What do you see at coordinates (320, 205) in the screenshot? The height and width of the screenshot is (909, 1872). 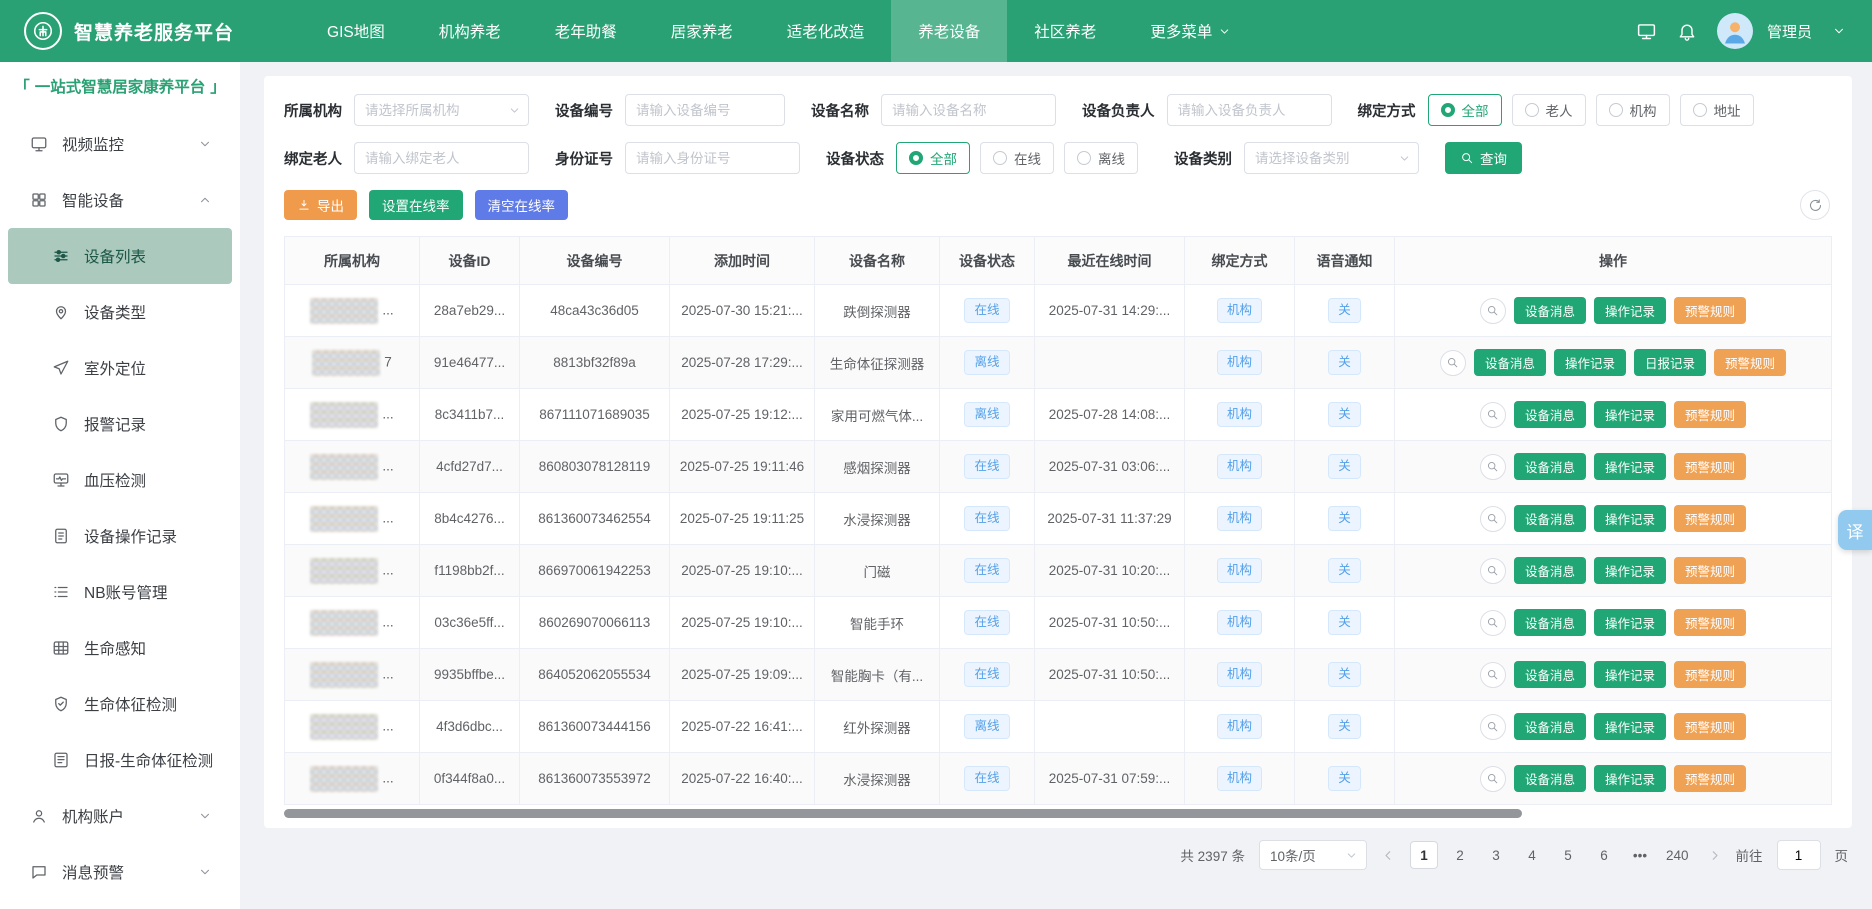 I see `export-button: 导出` at bounding box center [320, 205].